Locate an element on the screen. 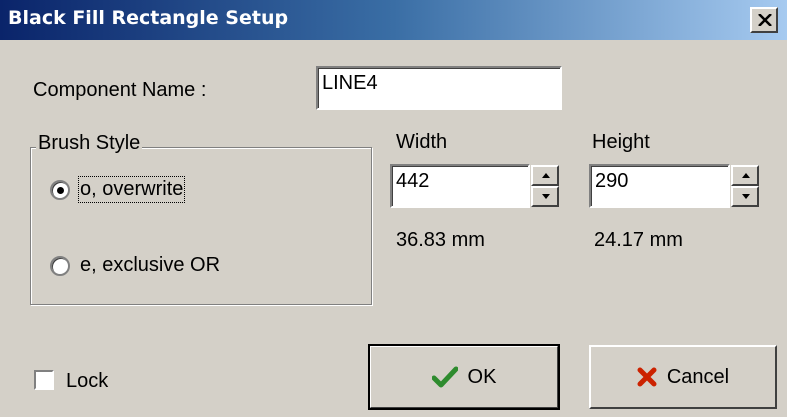 The image size is (787, 417). radio-overwrite-label: o, overwrite is located at coordinates (131, 189).